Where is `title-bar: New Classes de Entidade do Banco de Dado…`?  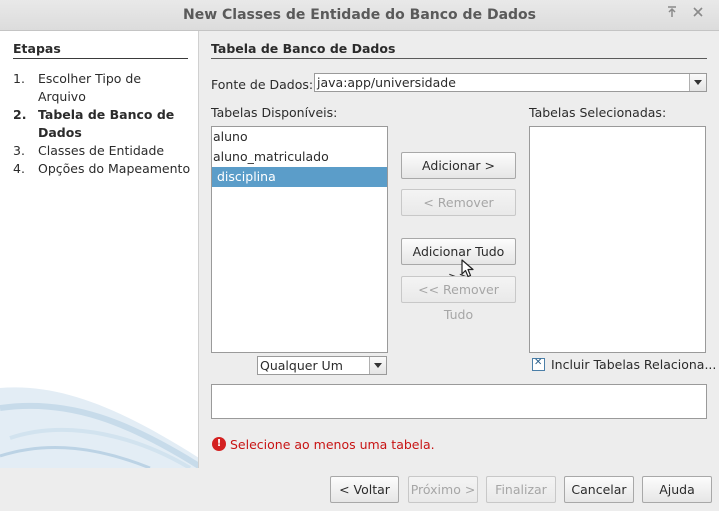 title-bar: New Classes de Entidade do Banco de Dado… is located at coordinates (359, 15).